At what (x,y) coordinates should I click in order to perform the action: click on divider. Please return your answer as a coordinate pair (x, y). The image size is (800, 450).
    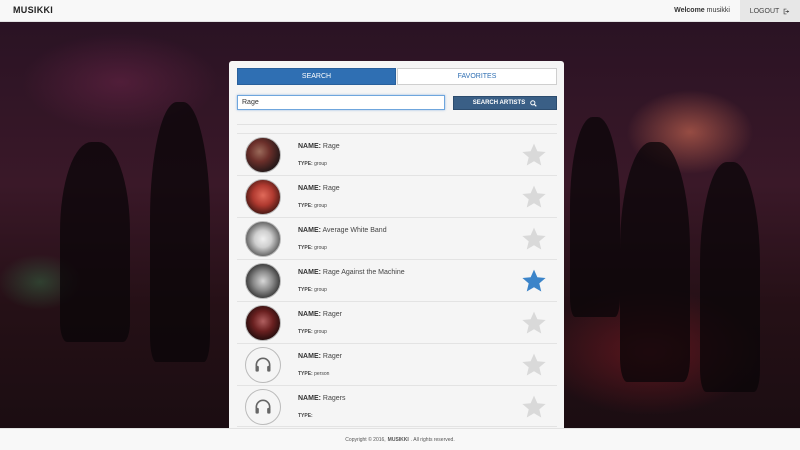
    Looking at the image, I should click on (397, 124).